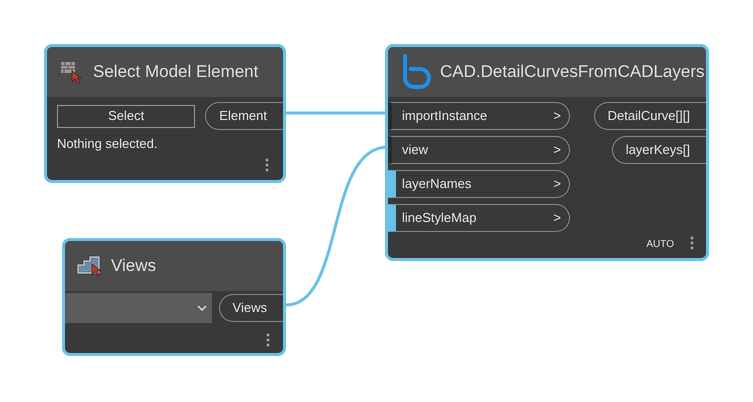  What do you see at coordinates (479, 150) in the screenshot?
I see `input-port: view >` at bounding box center [479, 150].